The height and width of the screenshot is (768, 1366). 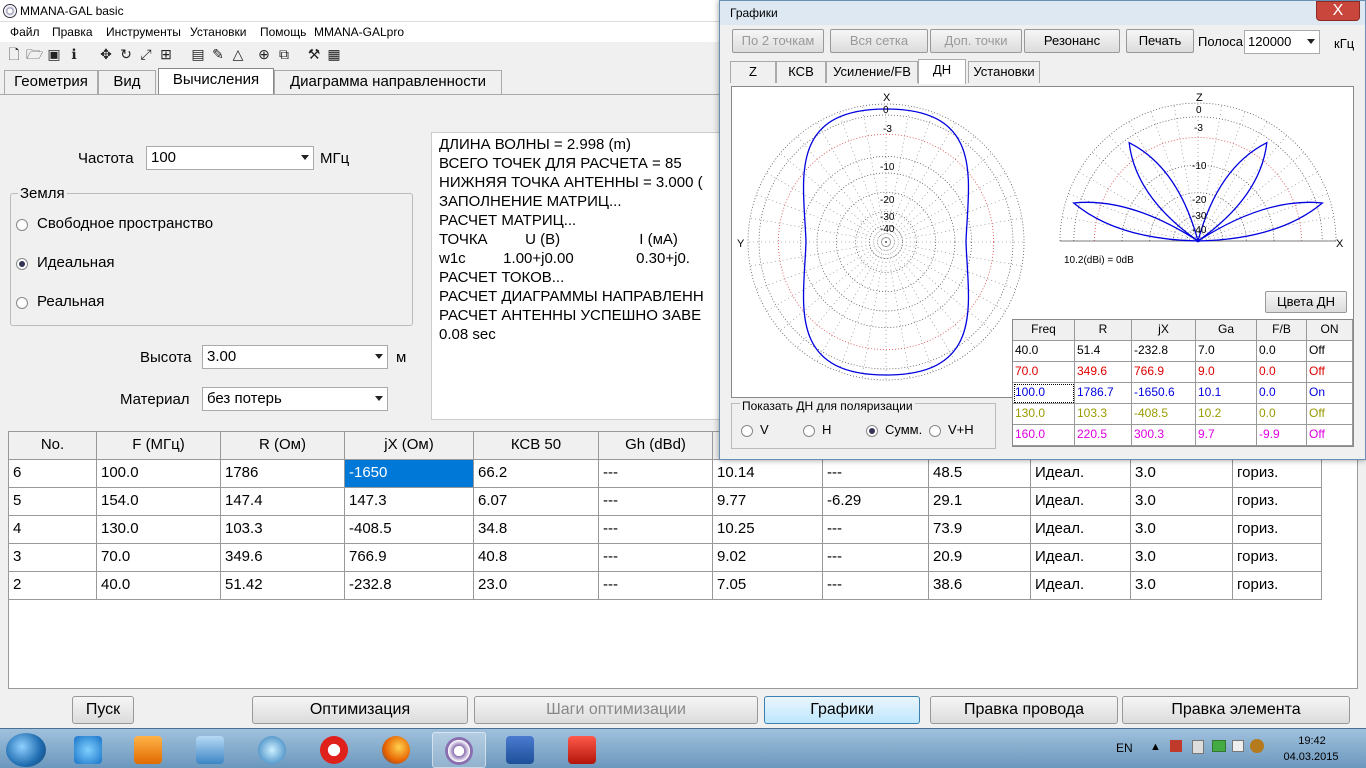 I want to click on freq-cell: 300.3, so click(x=1164, y=435).